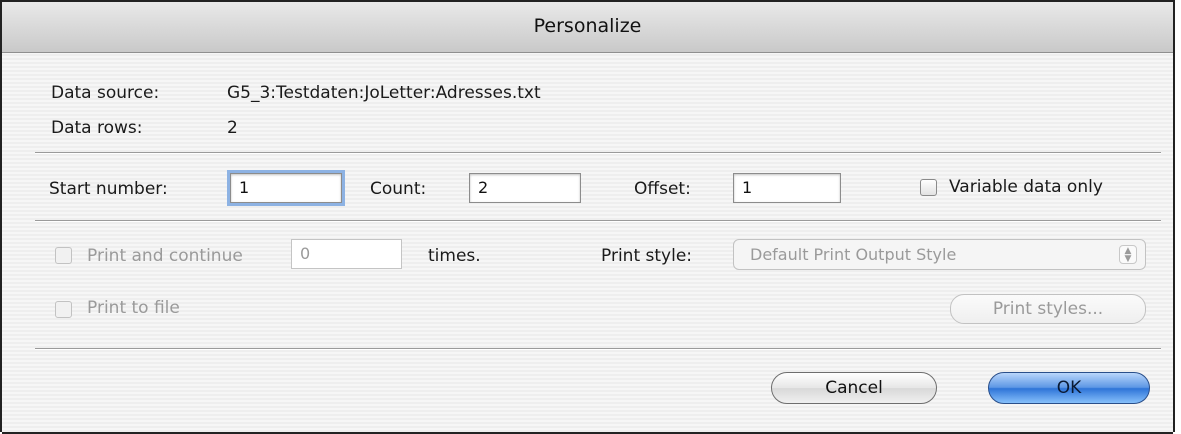 This screenshot has height=434, width=1181. What do you see at coordinates (787, 188) in the screenshot?
I see `offset-field: 1` at bounding box center [787, 188].